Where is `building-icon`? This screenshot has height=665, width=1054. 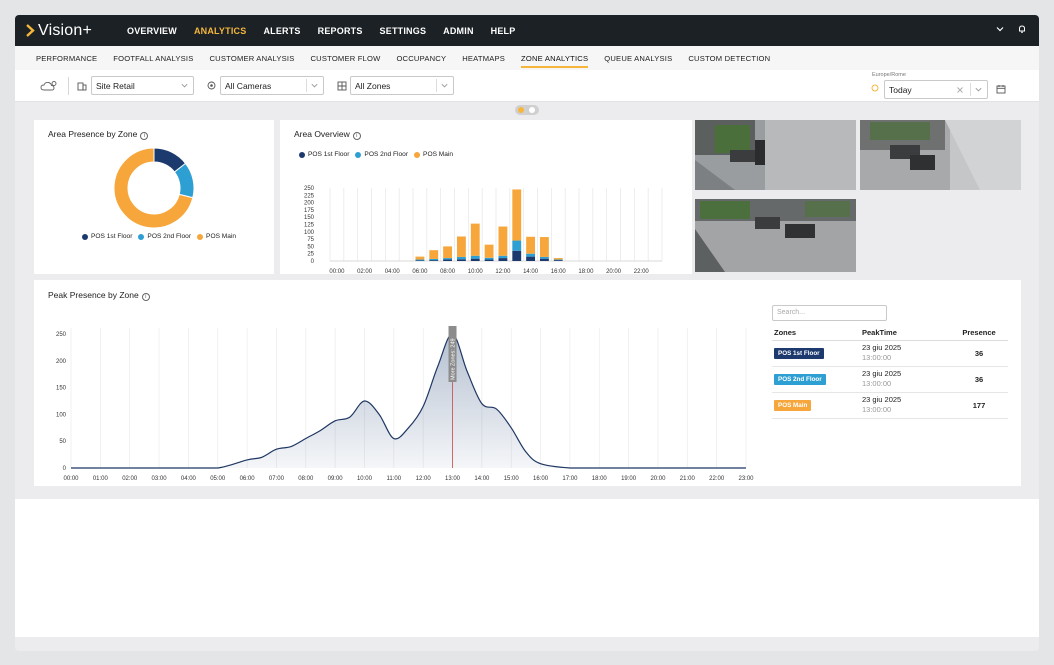 building-icon is located at coordinates (82, 86).